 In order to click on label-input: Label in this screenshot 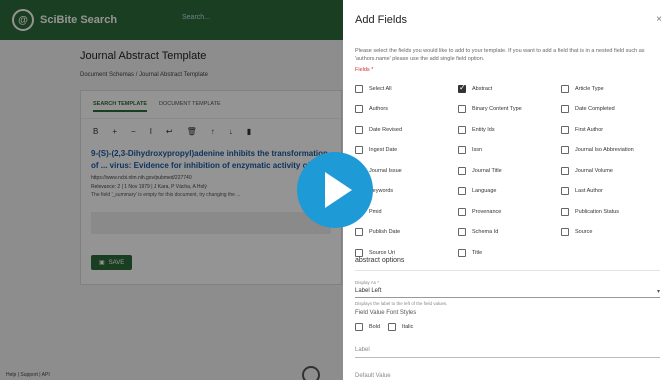, I will do `click(362, 350)`.